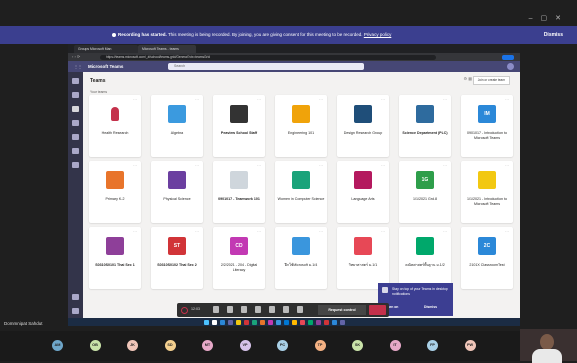  Describe the element at coordinates (115, 192) in the screenshot. I see `team-card: ··· Primary K-2` at that location.